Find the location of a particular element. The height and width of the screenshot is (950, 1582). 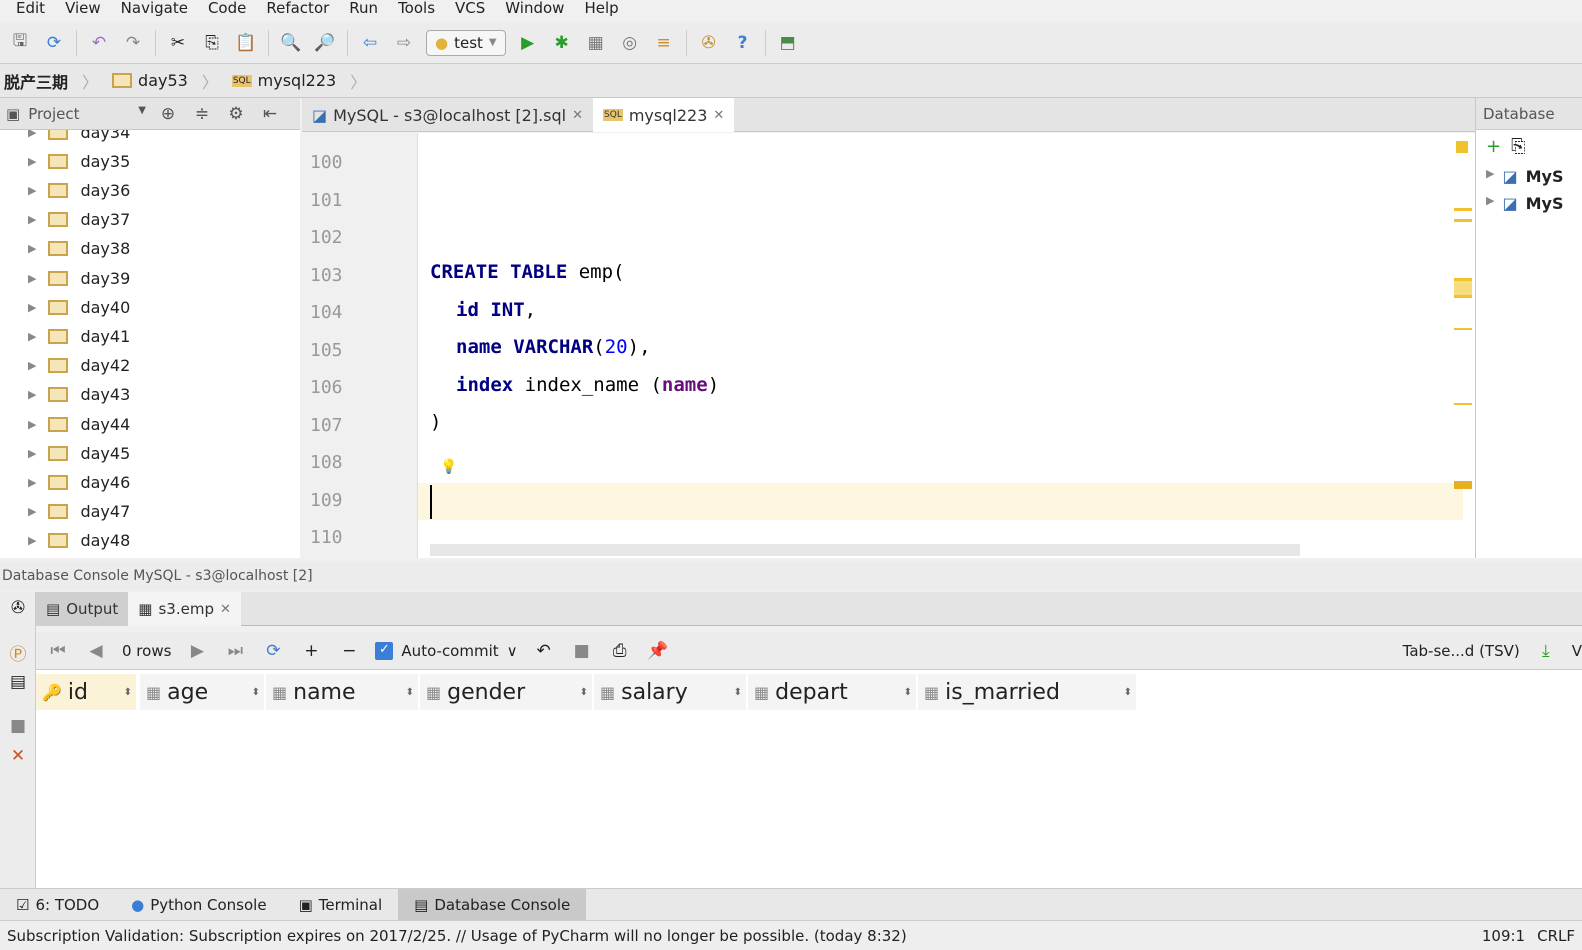

tab-python-console: ● Python Console is located at coordinates (198, 904).